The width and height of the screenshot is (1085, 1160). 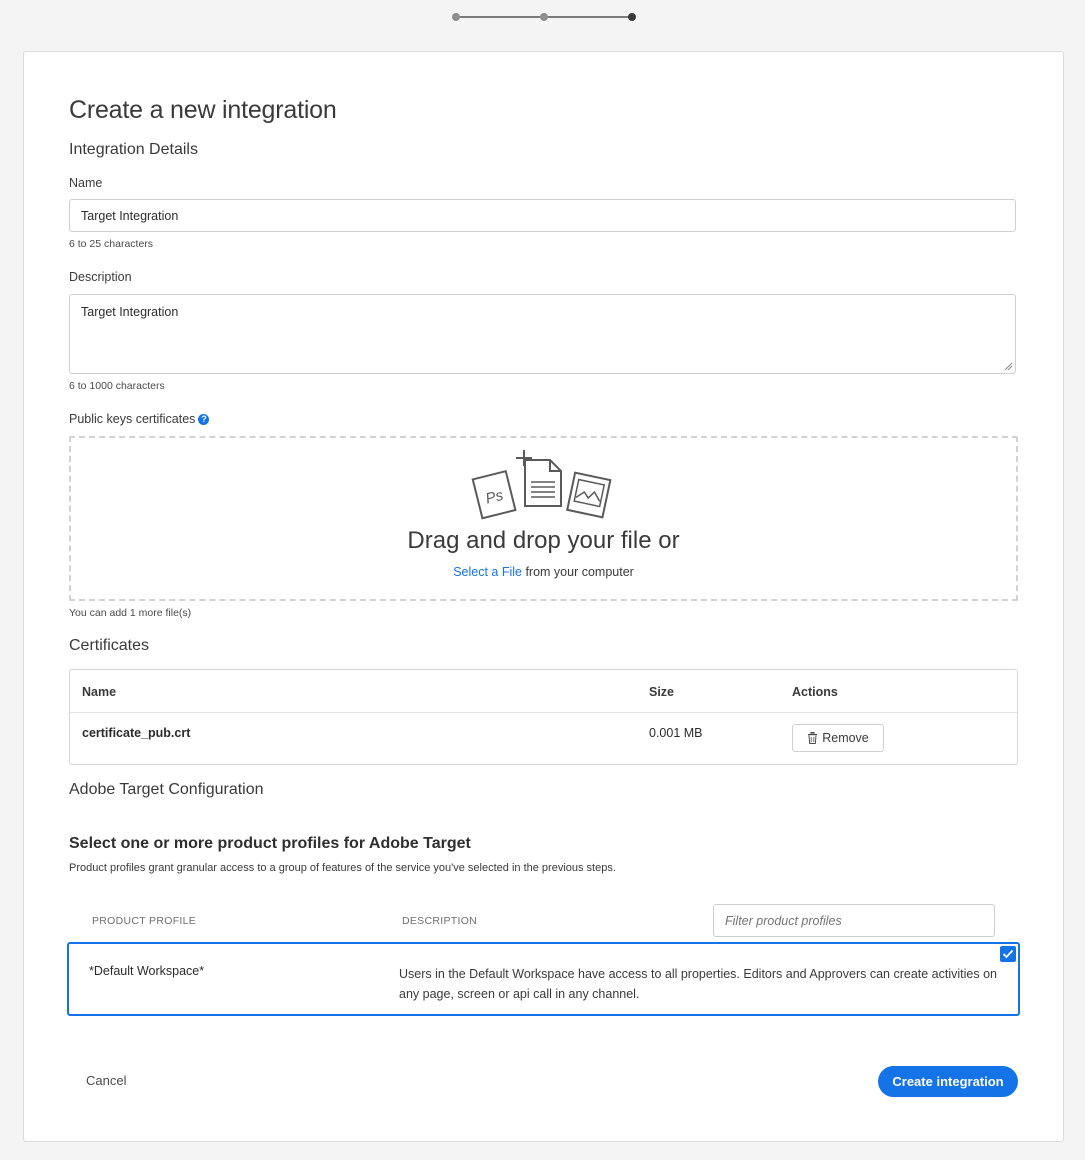 I want to click on create-integration-button: Create integration, so click(x=948, y=1081).